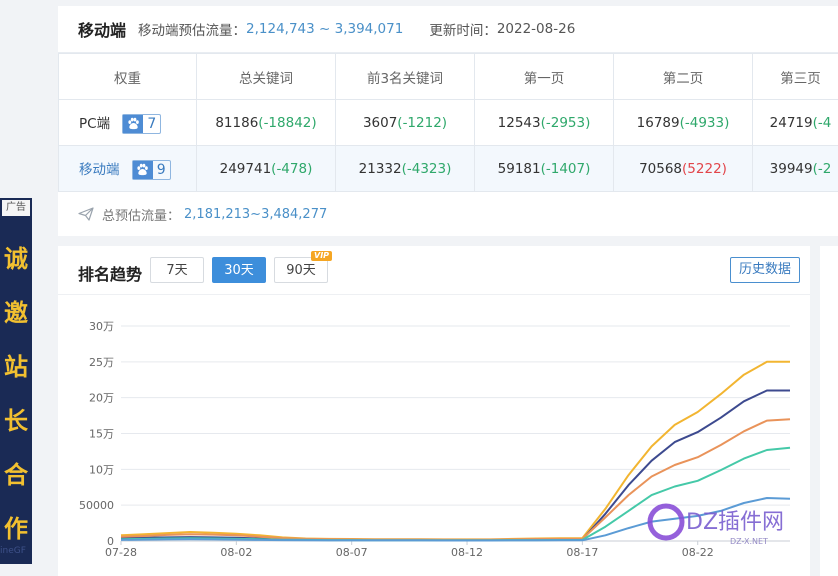  Describe the element at coordinates (448, 214) in the screenshot. I see `total-traffic: 总预估流量： 2,181,213~3,484,277` at that location.